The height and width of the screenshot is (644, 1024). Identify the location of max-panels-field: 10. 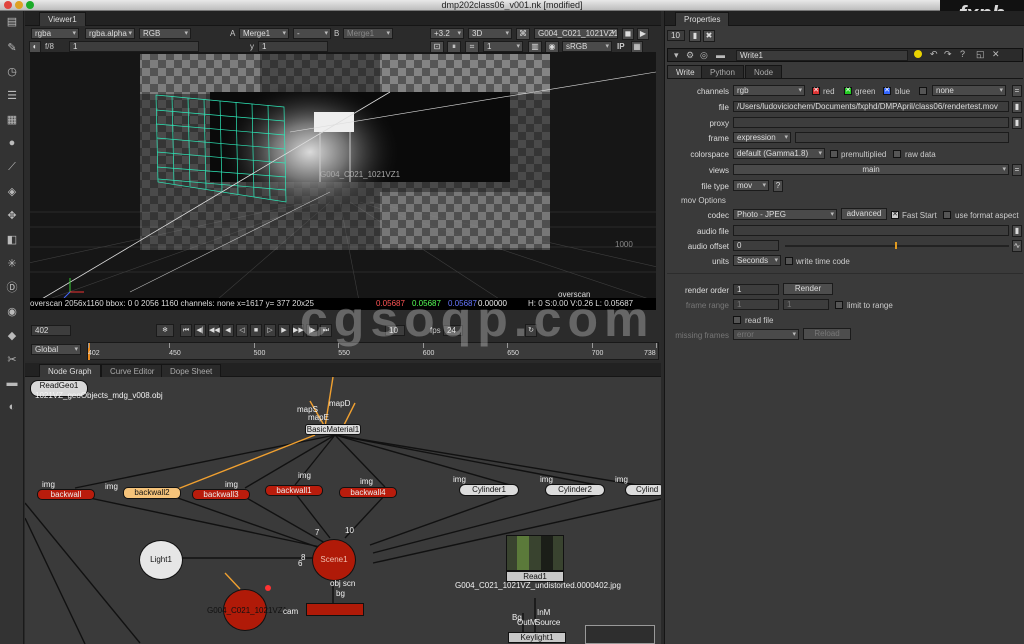
(676, 35).